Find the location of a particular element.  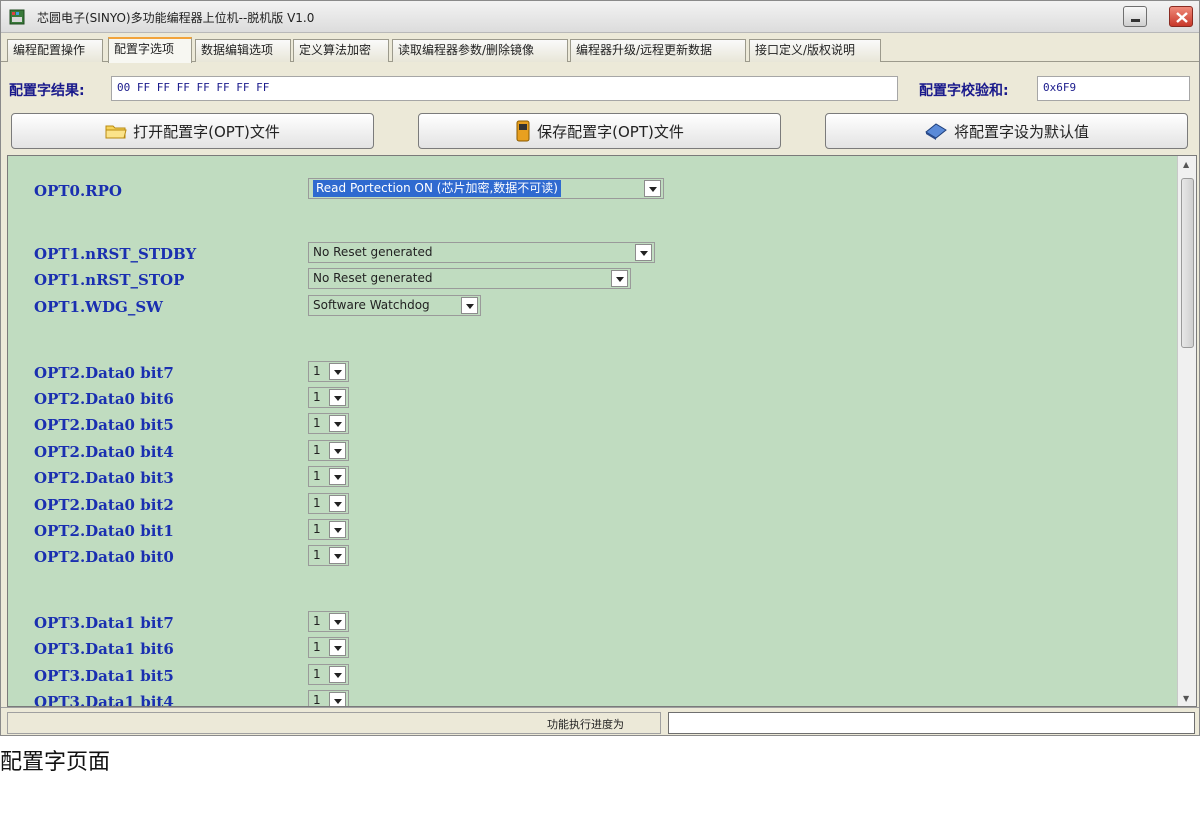

tab-read-params: 读取编程器参数/删除镜像 is located at coordinates (480, 50).